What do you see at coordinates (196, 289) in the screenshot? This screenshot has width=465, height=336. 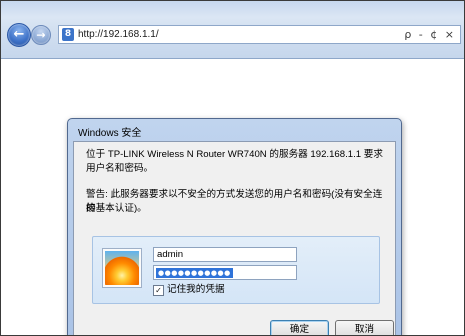 I see `remember-credentials-label: 记住我的凭据` at bounding box center [196, 289].